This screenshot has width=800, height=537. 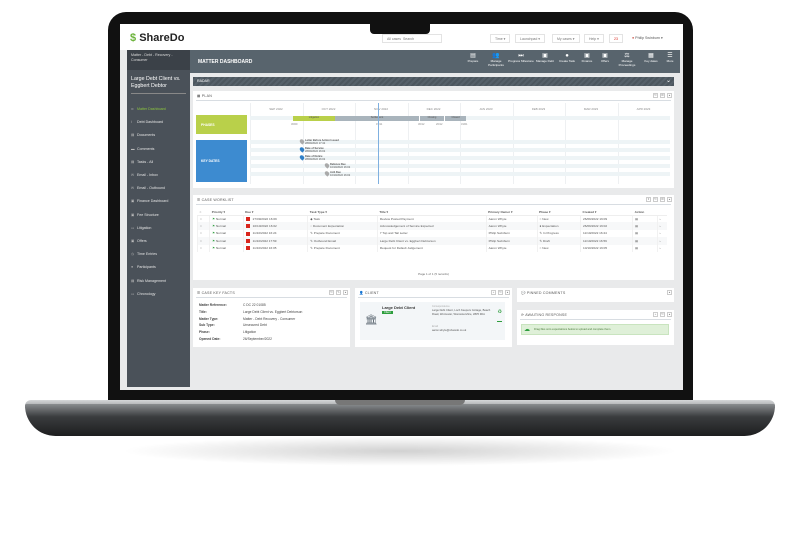 I want to click on action-button: ▦ Key dates, so click(x=651, y=58).